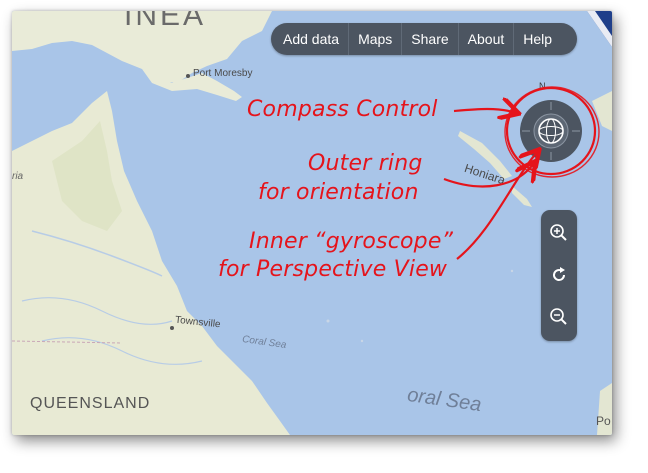 This screenshot has width=648, height=473. What do you see at coordinates (374, 39) in the screenshot?
I see `maps-button: Maps` at bounding box center [374, 39].